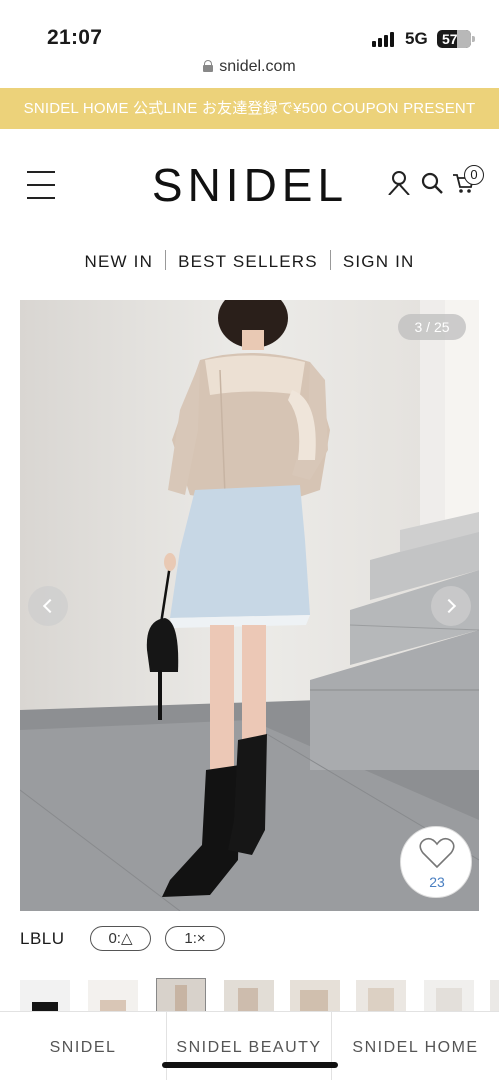  Describe the element at coordinates (42, 938) in the screenshot. I see `color-label: LBLU` at that location.